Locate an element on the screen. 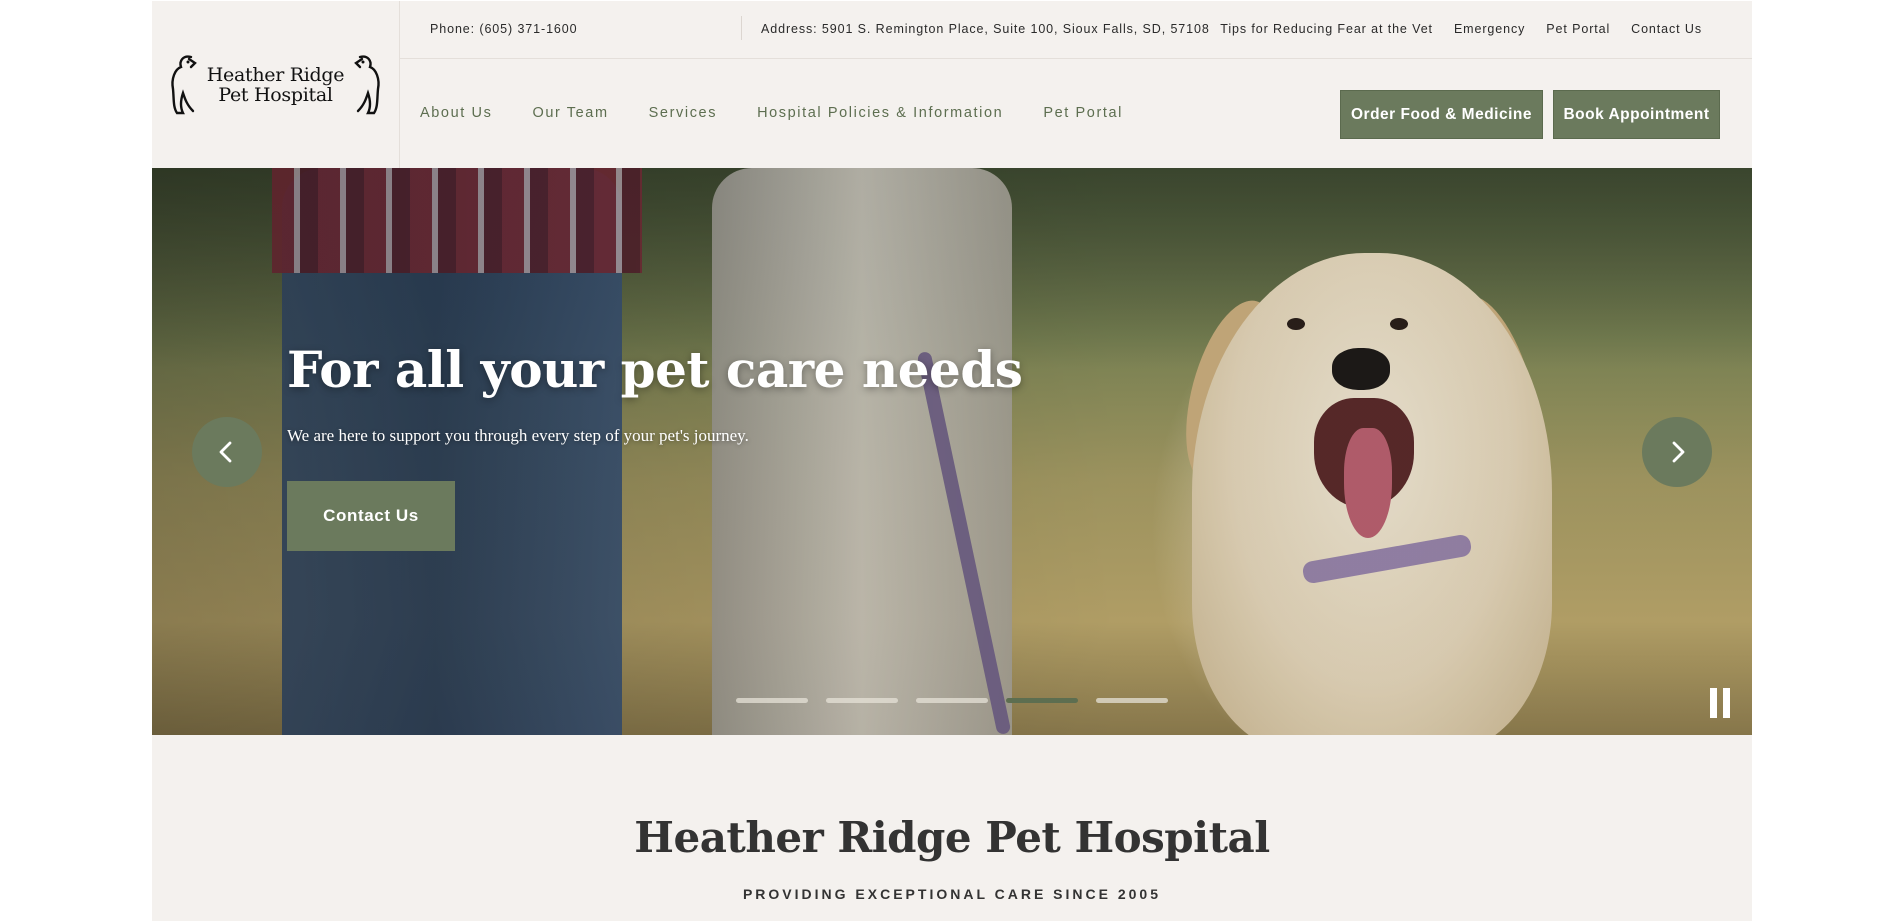 The image size is (1901, 921). link-emergency: Emergency is located at coordinates (1489, 29).